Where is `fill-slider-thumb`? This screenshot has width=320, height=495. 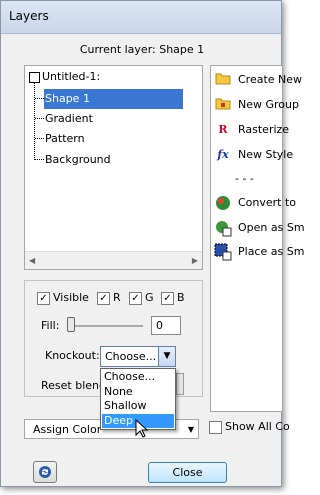
fill-slider-thumb is located at coordinates (71, 324).